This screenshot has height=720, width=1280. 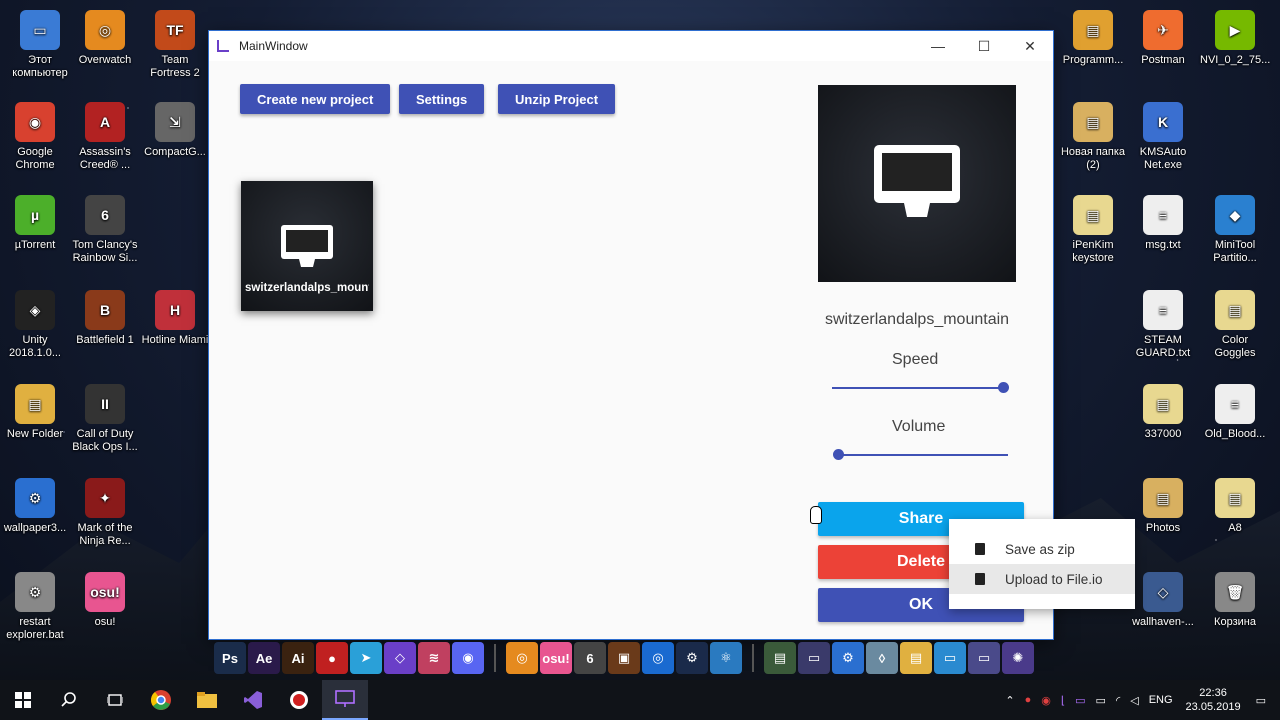 I want to click on desktop-icon-left-2: TF Team Fortress 2, so click(x=175, y=45).